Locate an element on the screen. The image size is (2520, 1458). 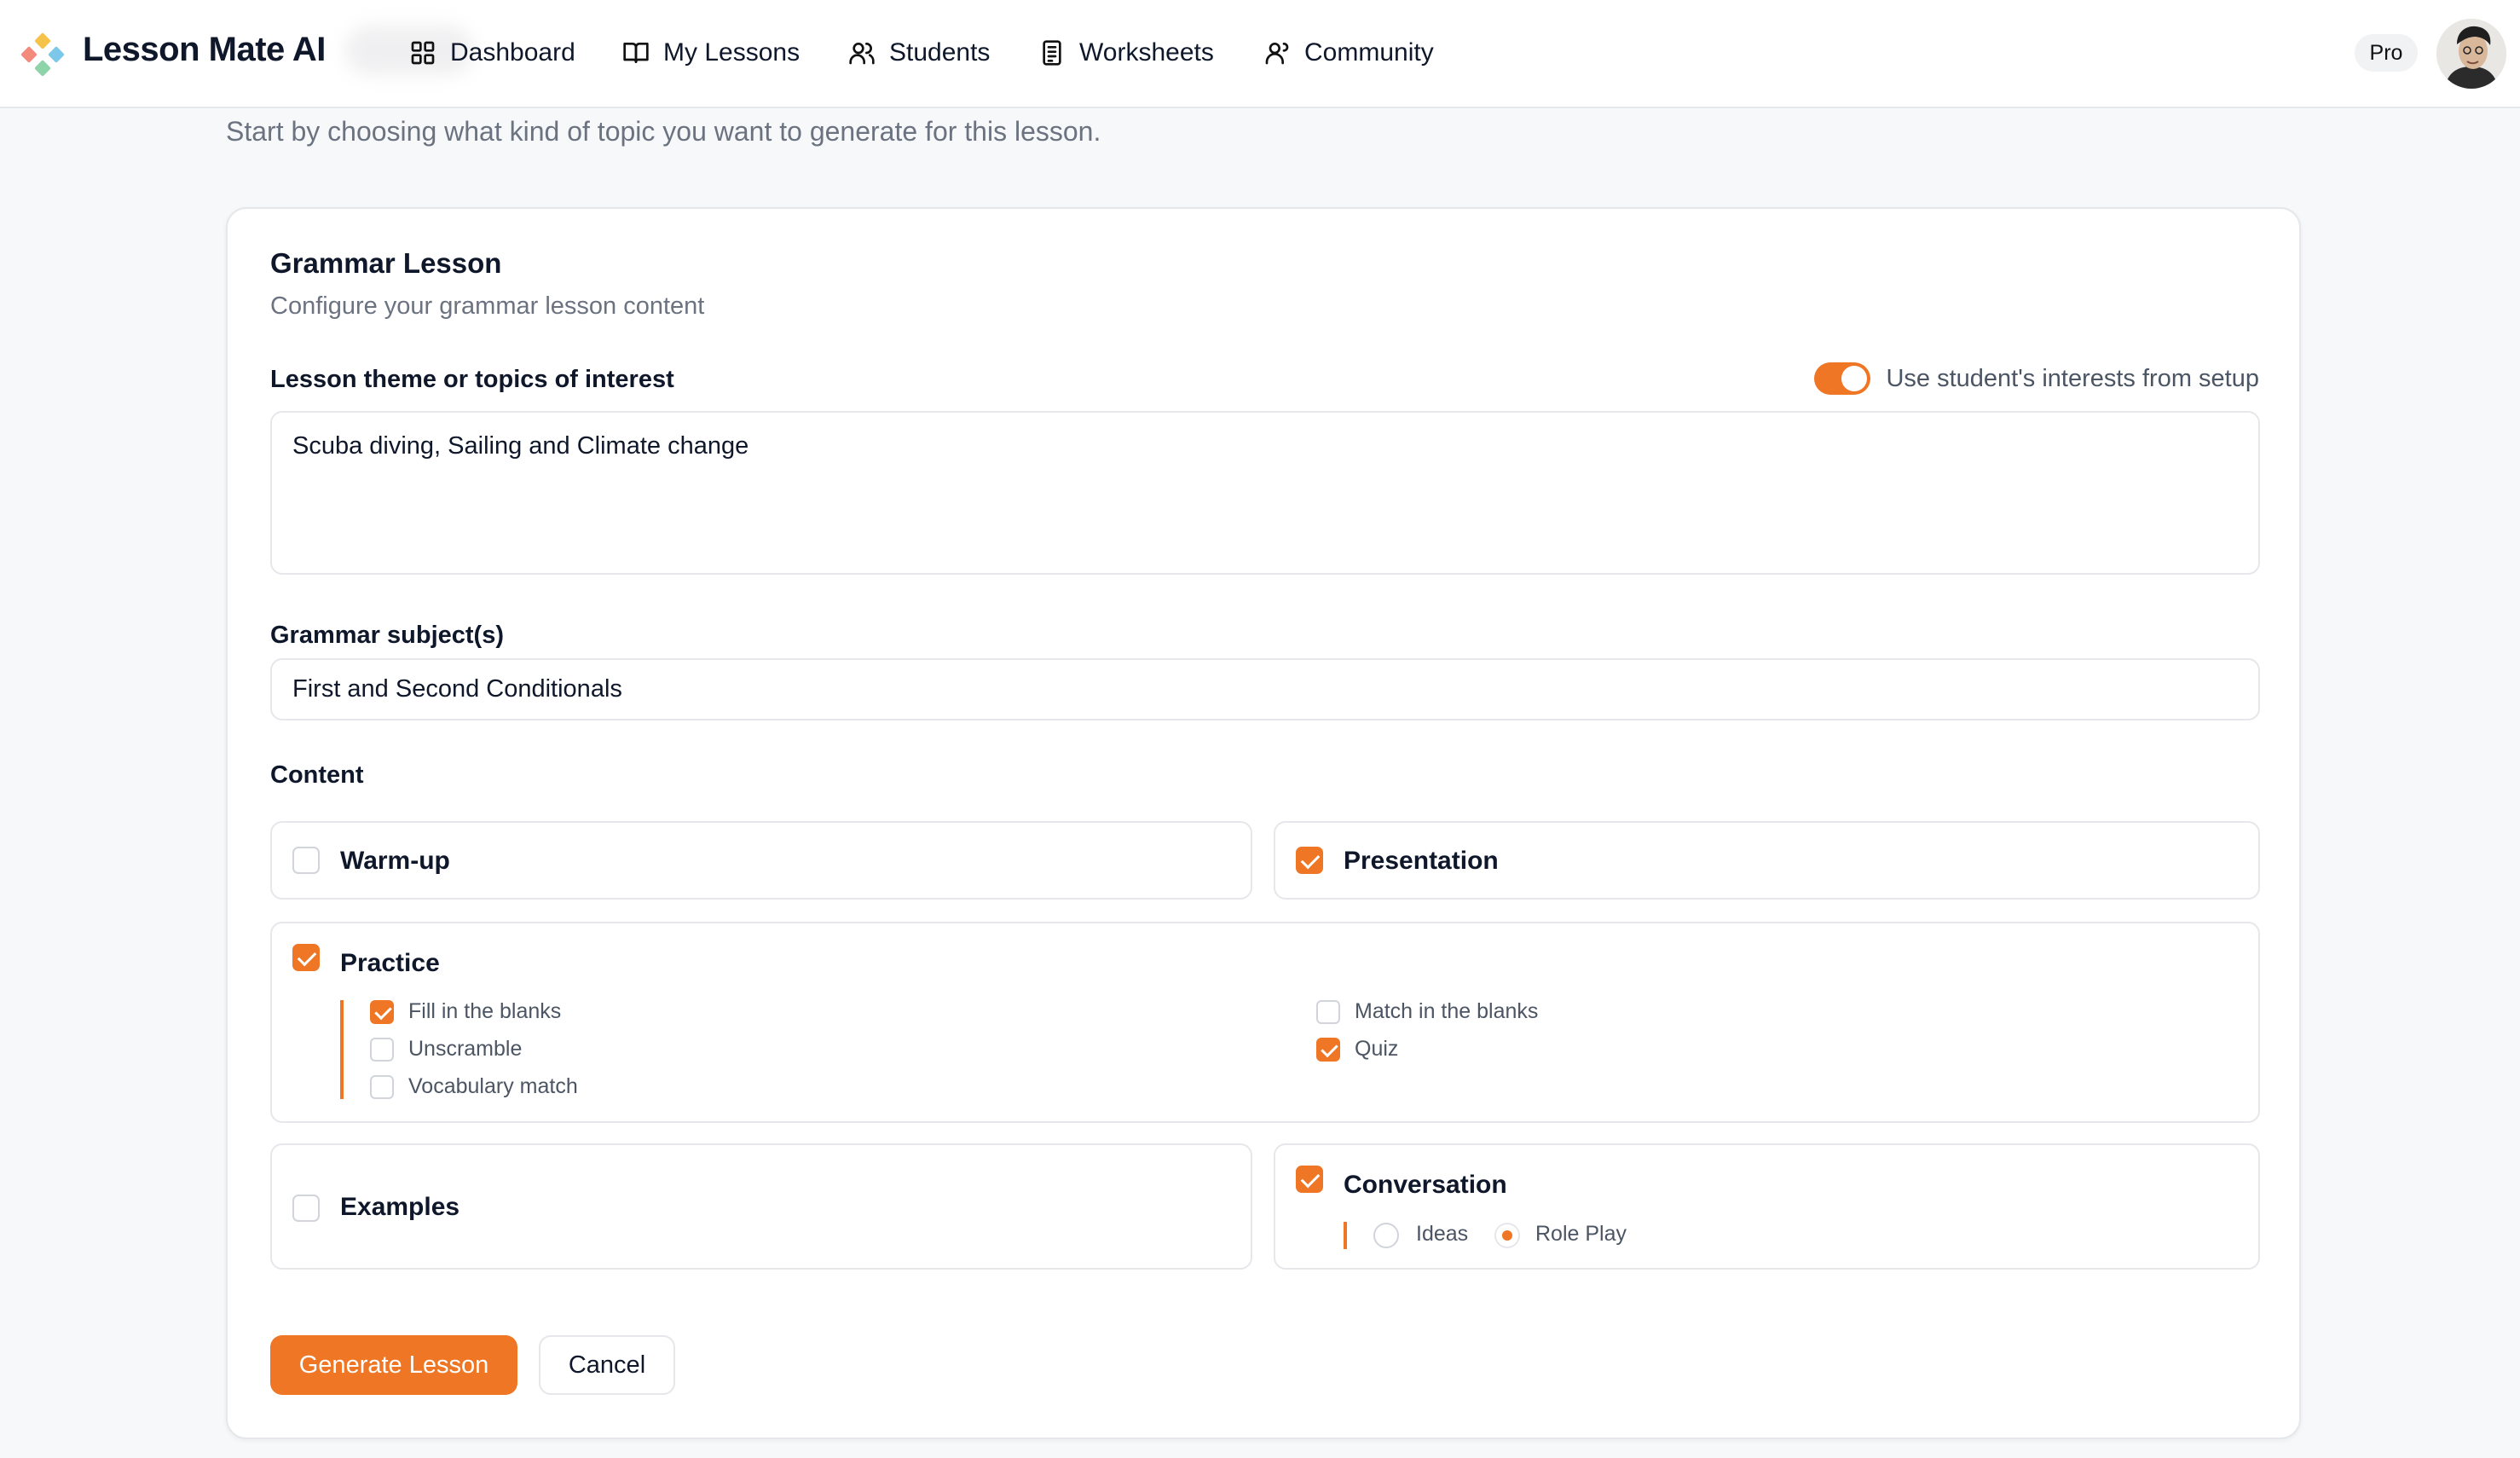
warmup-option: Warm-up is located at coordinates (761, 861).